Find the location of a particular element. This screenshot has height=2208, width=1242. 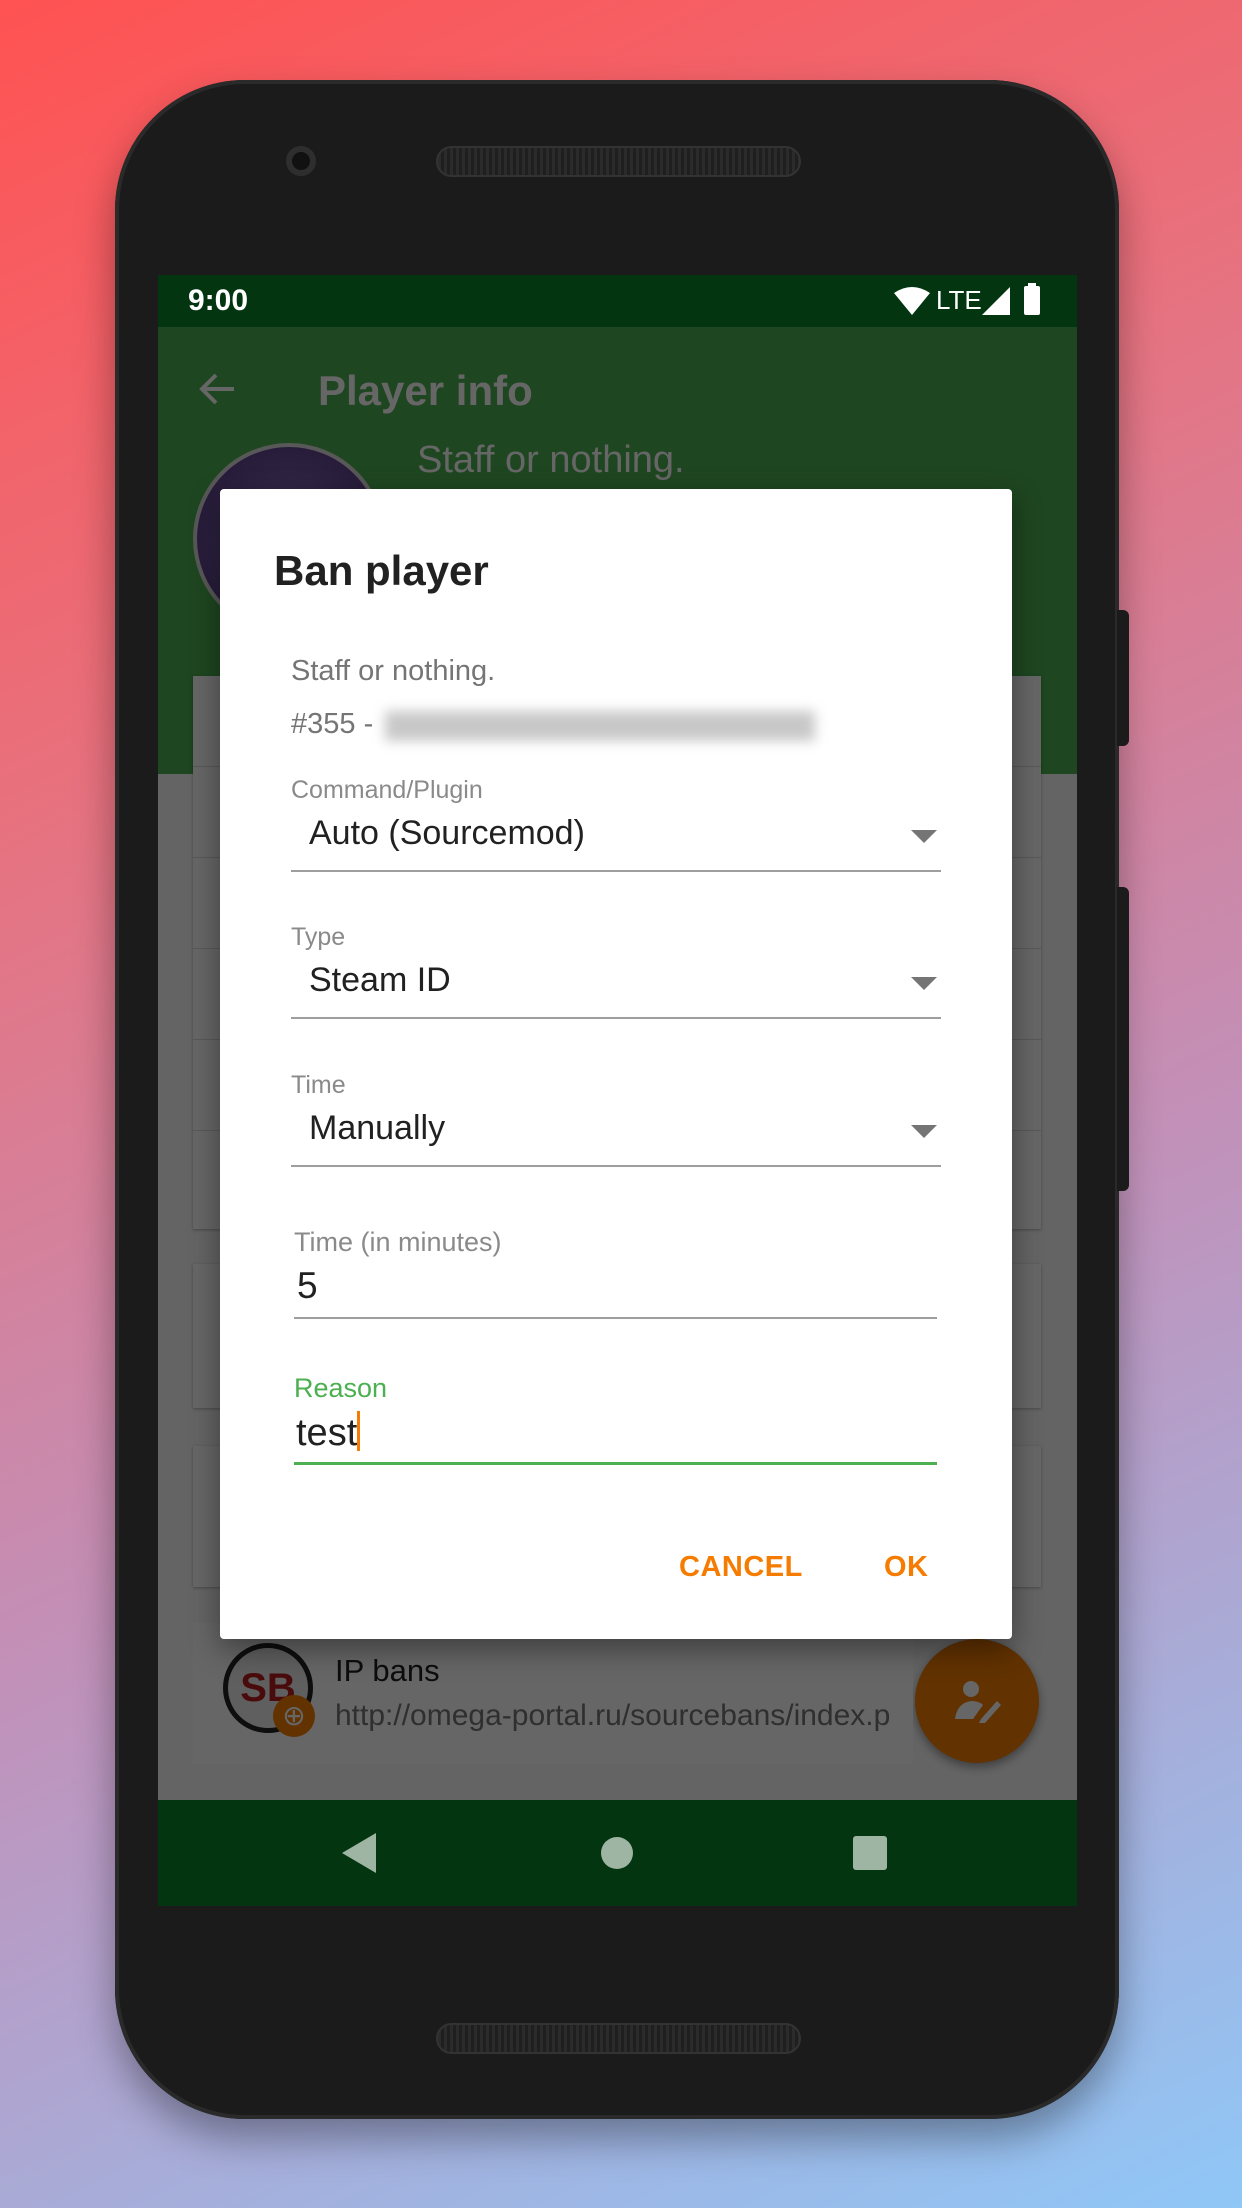

field-underline-focused is located at coordinates (615, 1463).